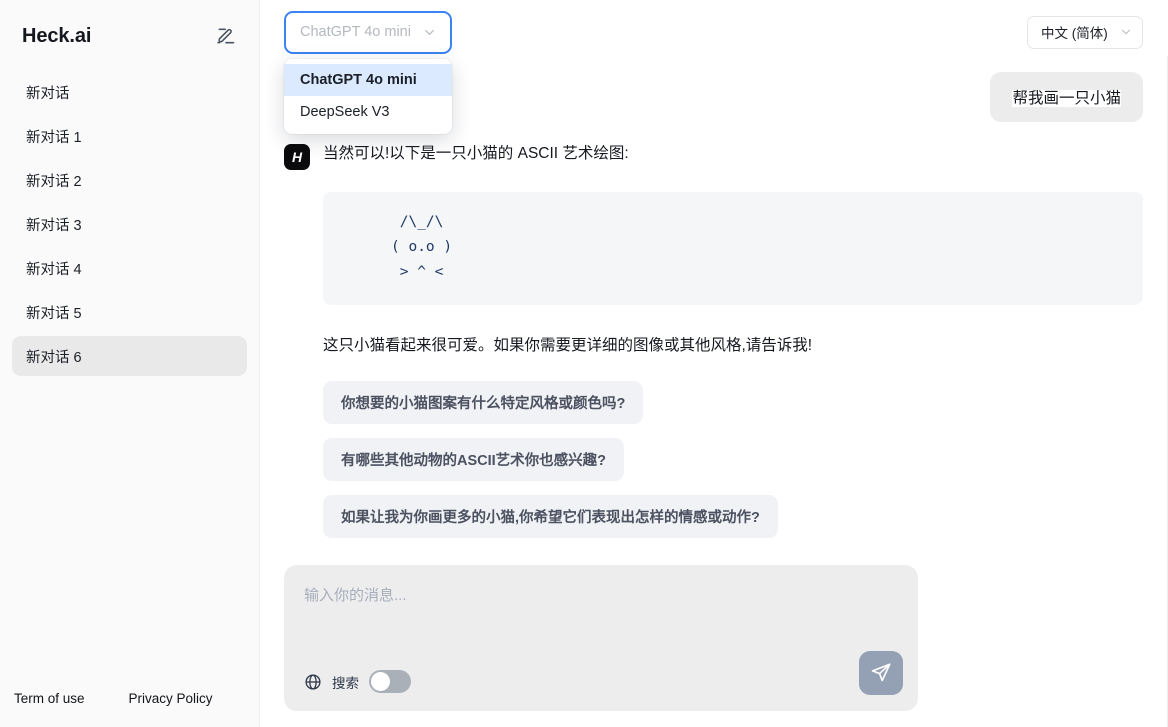 The height and width of the screenshot is (727, 1168). Describe the element at coordinates (129, 312) in the screenshot. I see `sidebar-item-conversation: 新对话 5` at that location.